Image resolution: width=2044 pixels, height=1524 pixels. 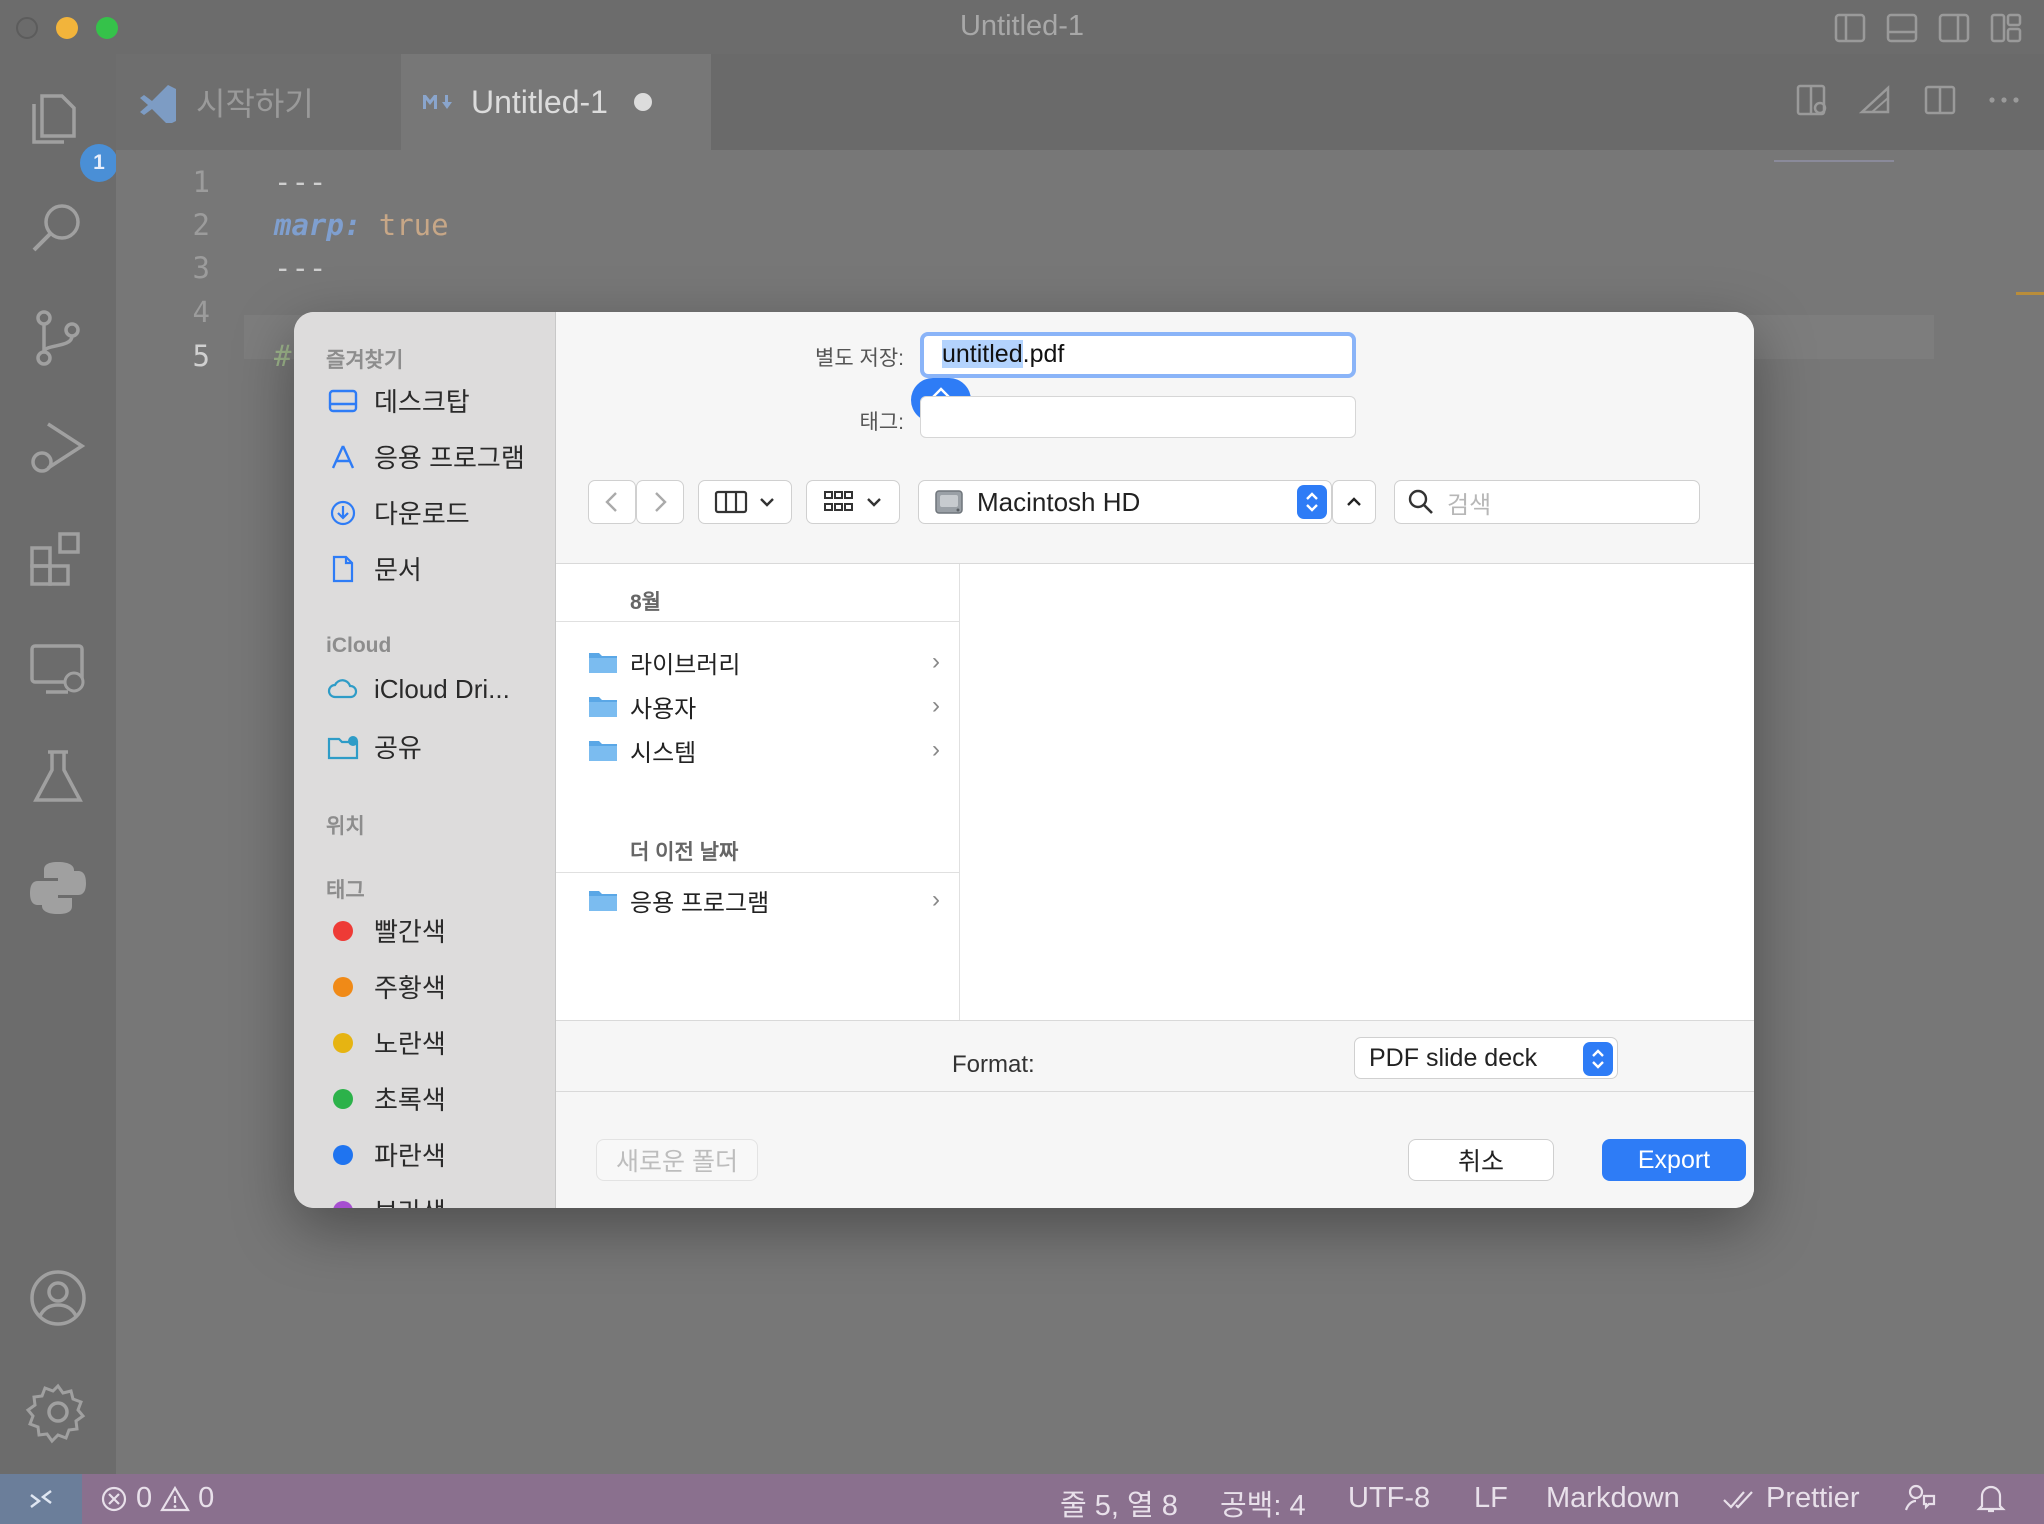 I want to click on yellow-tag-dot-icon, so click(x=343, y=1042).